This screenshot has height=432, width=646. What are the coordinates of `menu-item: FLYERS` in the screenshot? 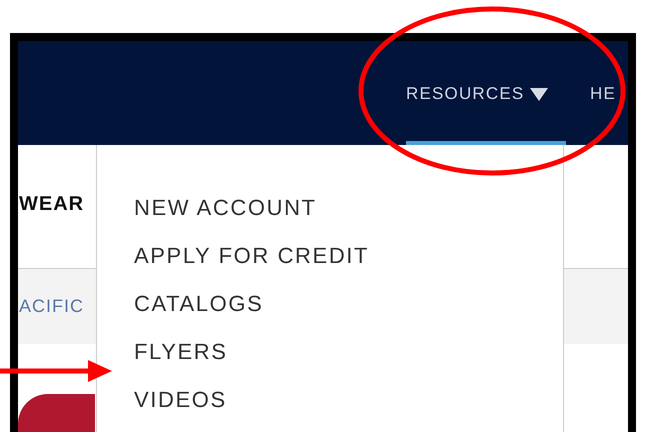 It's located at (348, 352).